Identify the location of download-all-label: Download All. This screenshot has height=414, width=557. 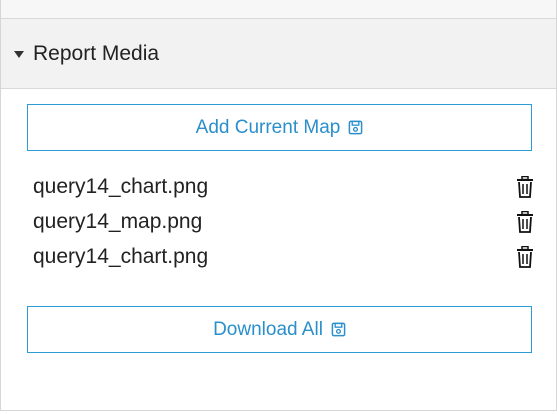
(268, 329).